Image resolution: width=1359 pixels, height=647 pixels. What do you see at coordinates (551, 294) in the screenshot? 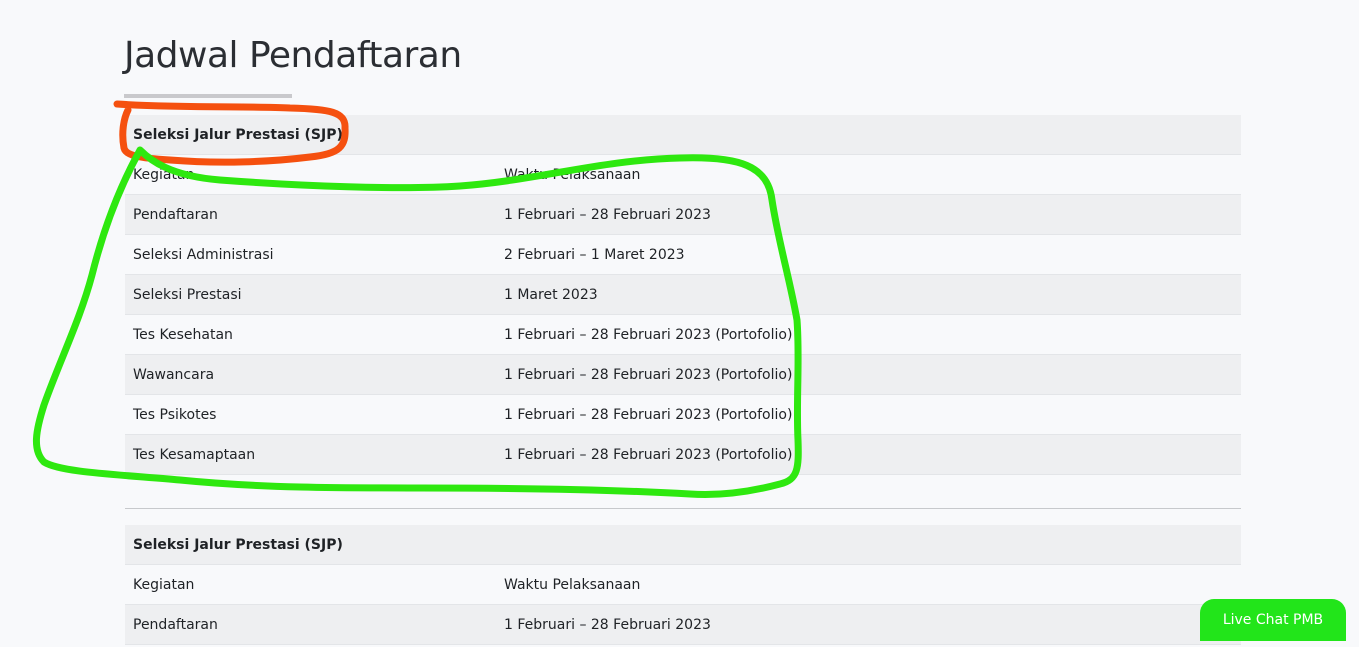
I see `time-cell: 1 Maret 2023` at bounding box center [551, 294].